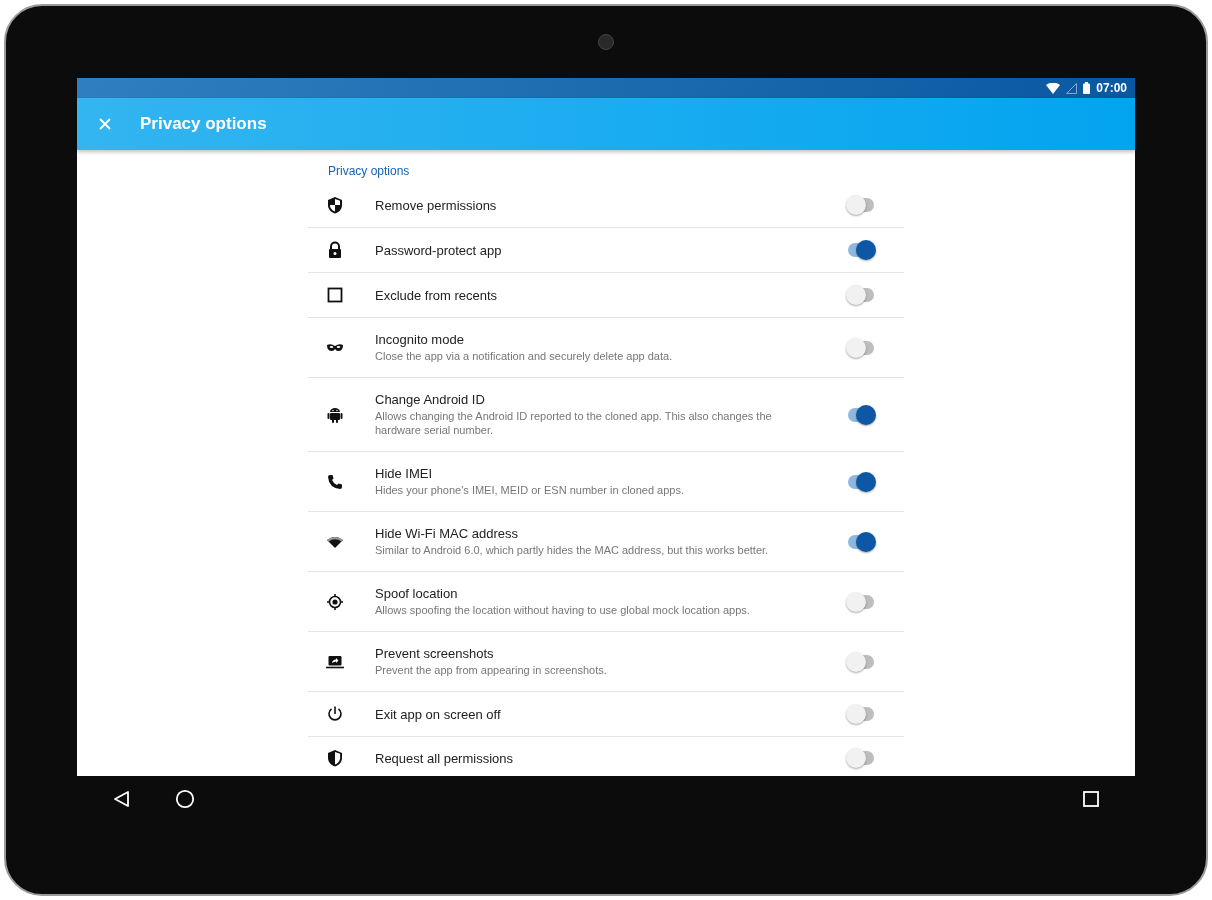 This screenshot has height=900, width=1212. Describe the element at coordinates (1053, 88) in the screenshot. I see `wifi-icon` at that location.